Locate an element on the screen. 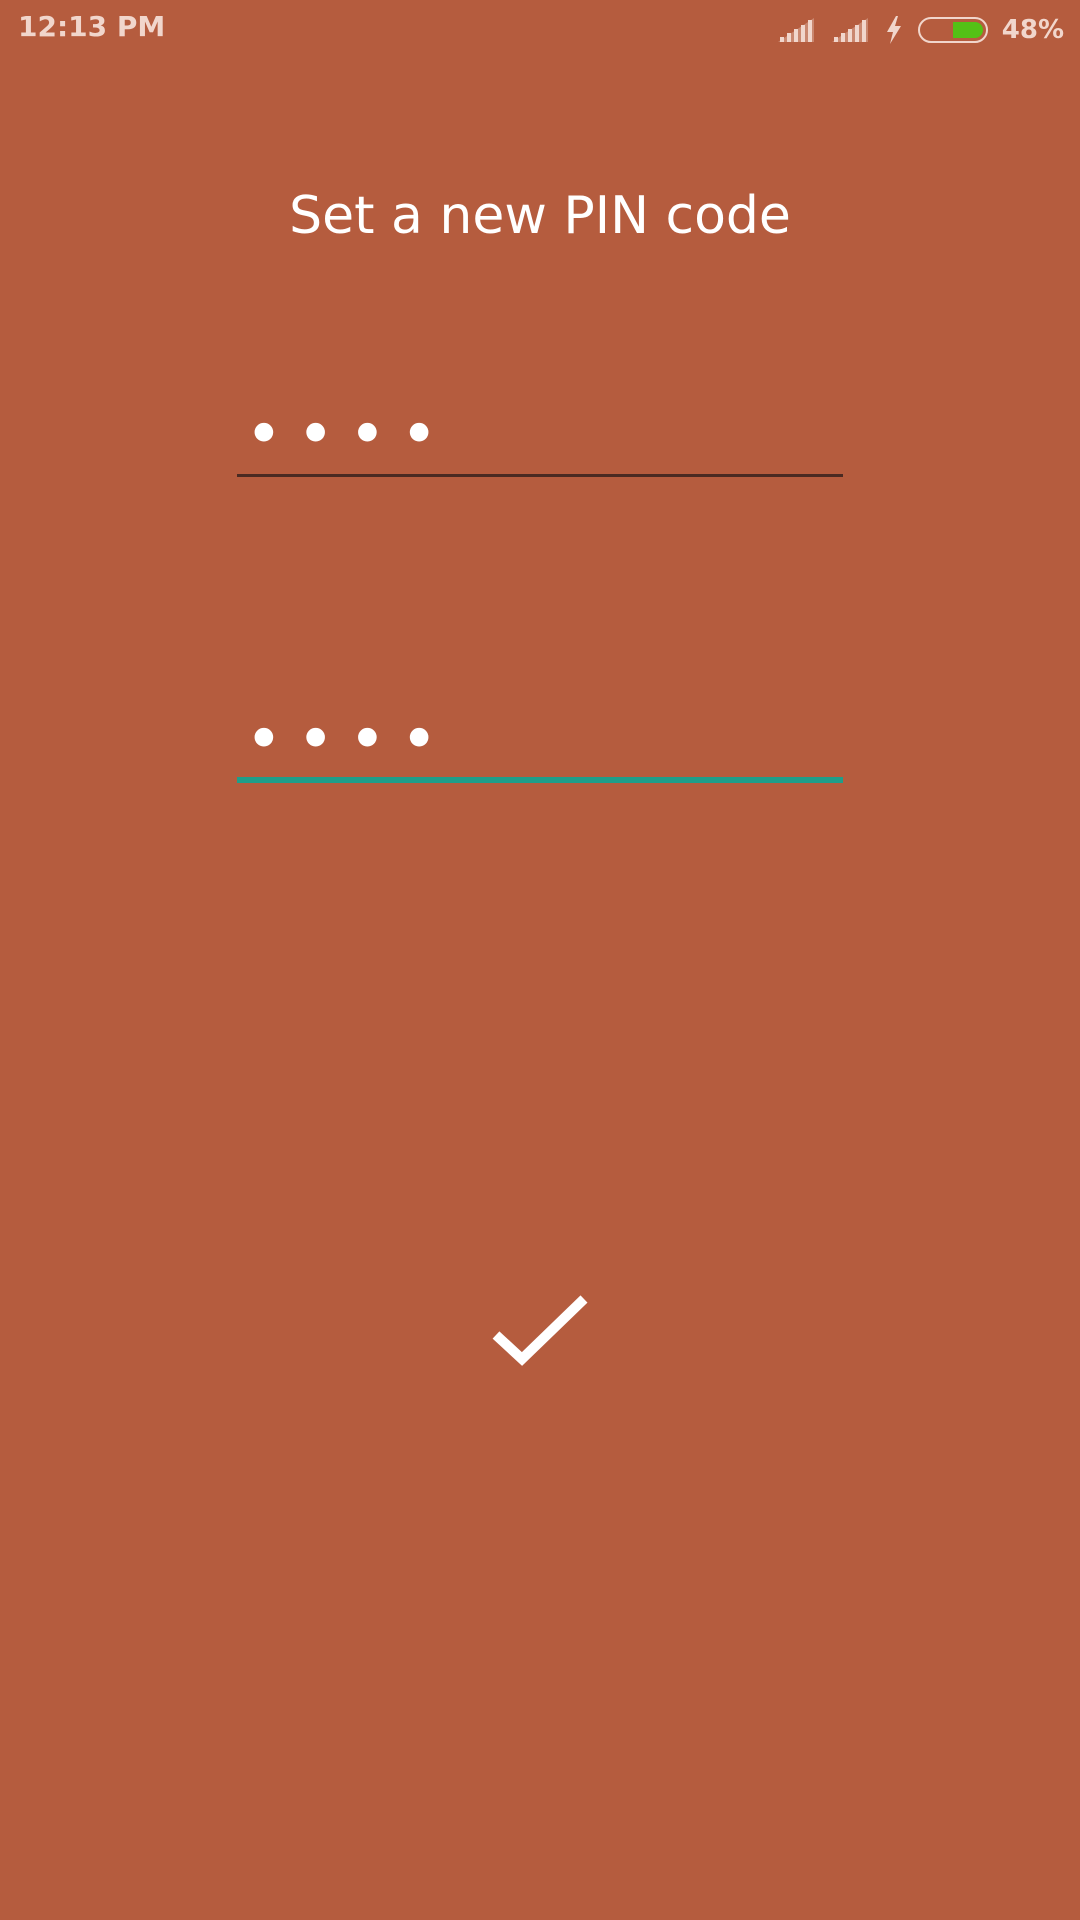  status-bar: 12:13 PM 48% is located at coordinates (540, 32).